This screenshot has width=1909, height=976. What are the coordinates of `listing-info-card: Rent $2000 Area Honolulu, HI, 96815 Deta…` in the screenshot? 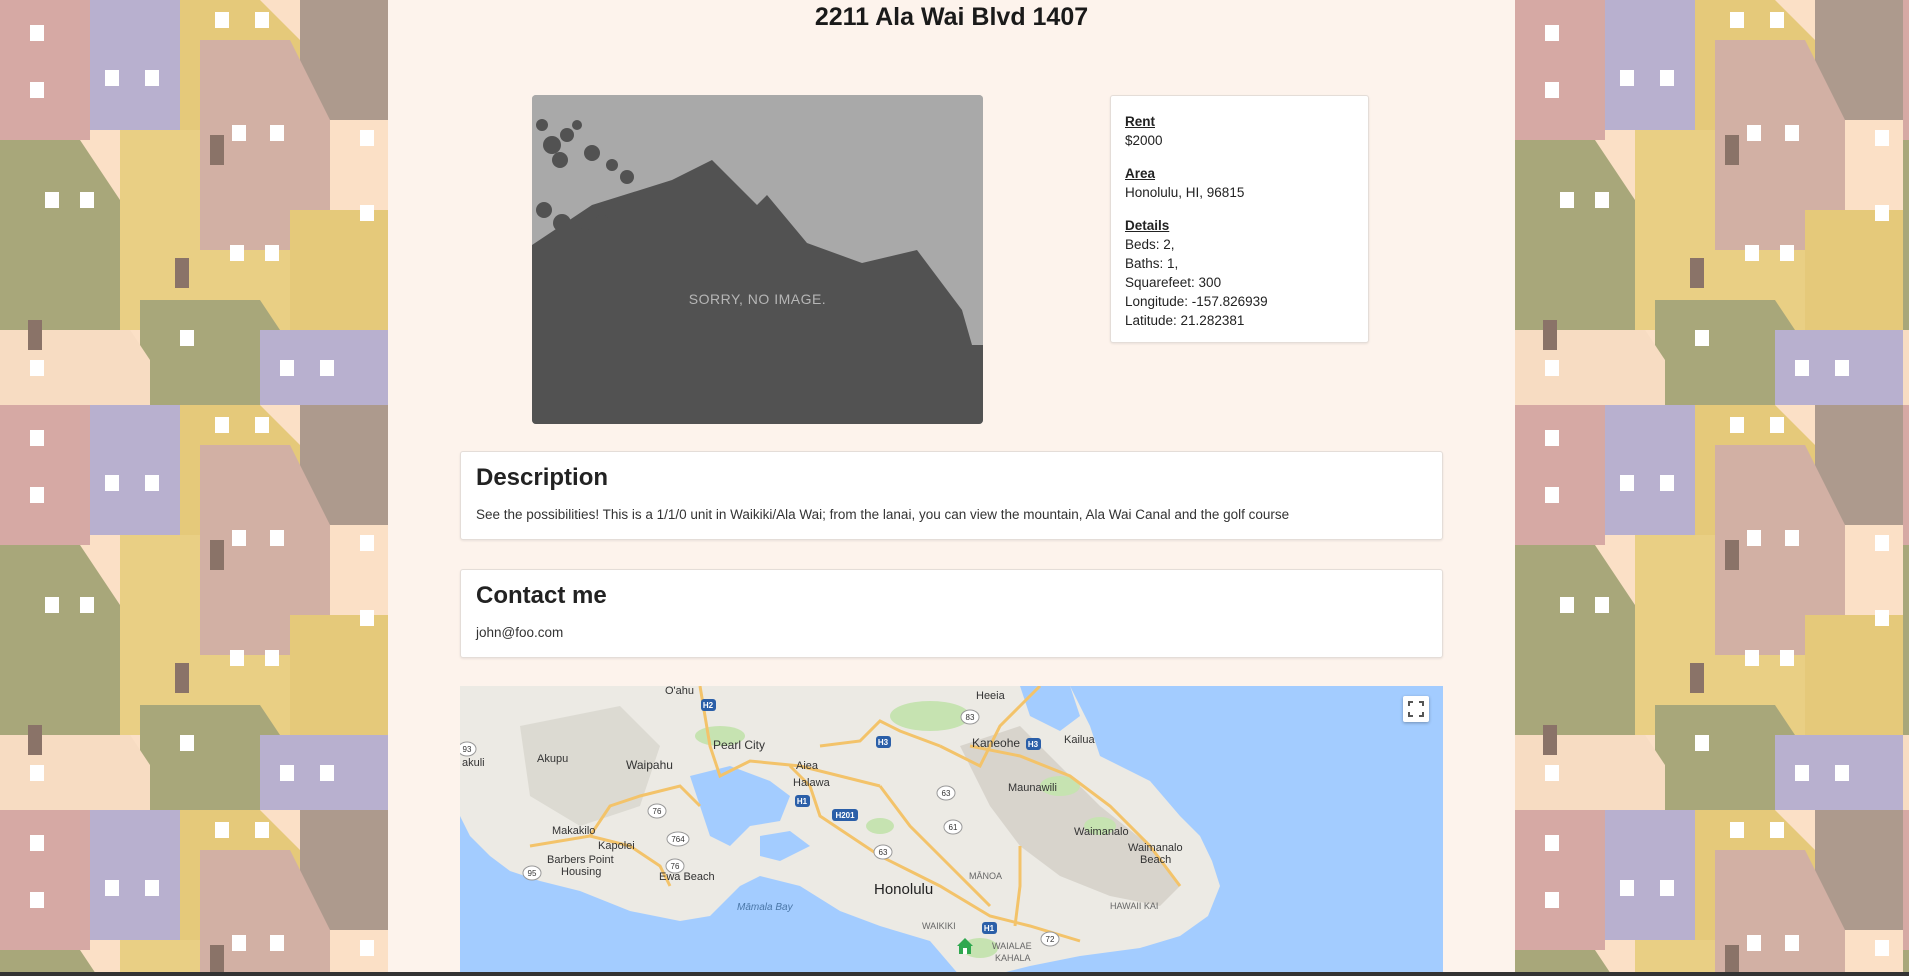 It's located at (1239, 219).